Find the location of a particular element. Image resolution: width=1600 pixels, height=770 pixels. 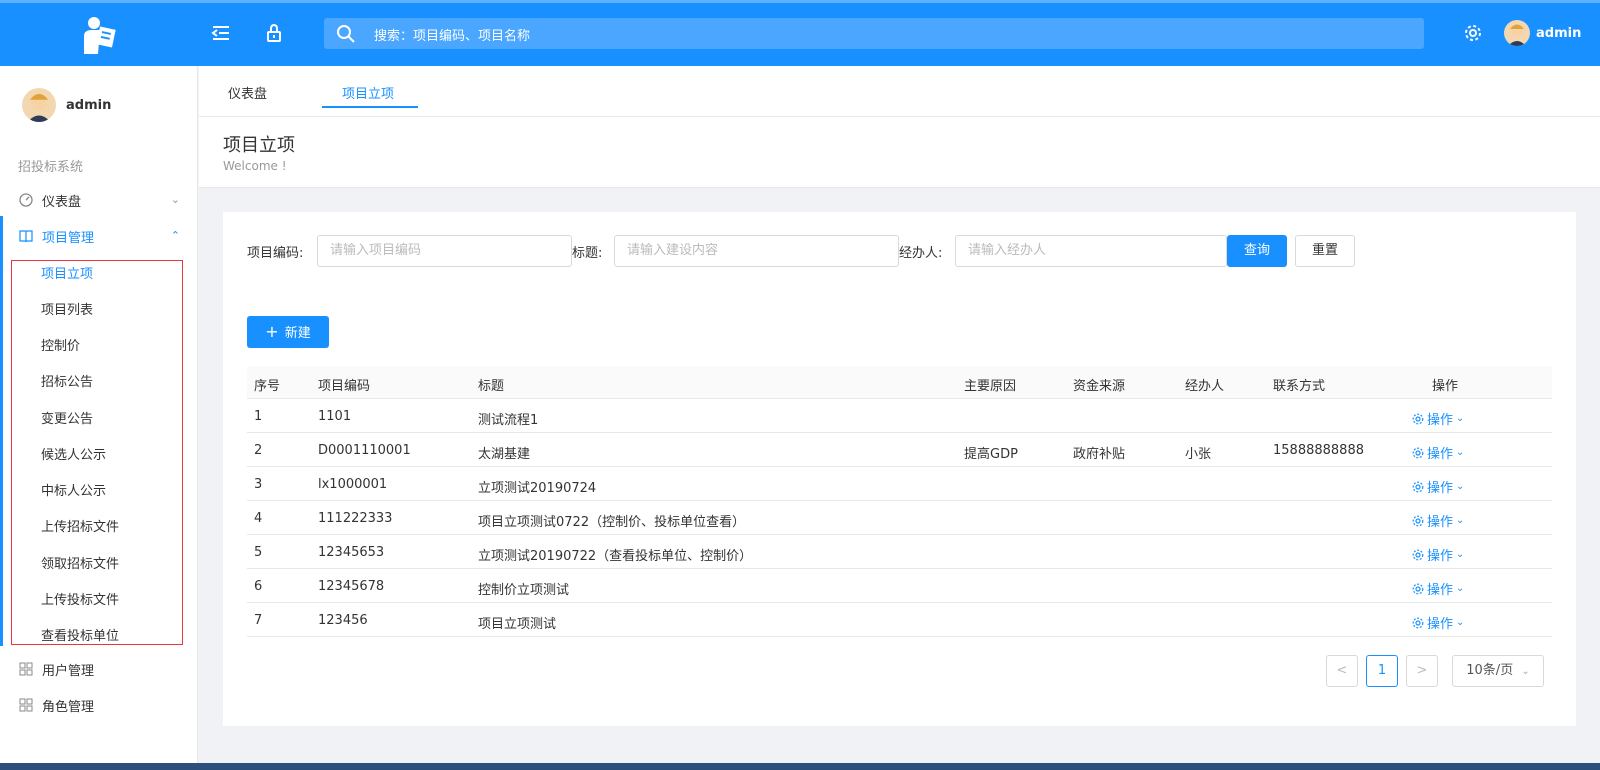

table-header: 序号 项目编码 标题 主要原因 资金来源 经办人 联系方式 操作 is located at coordinates (899, 382).